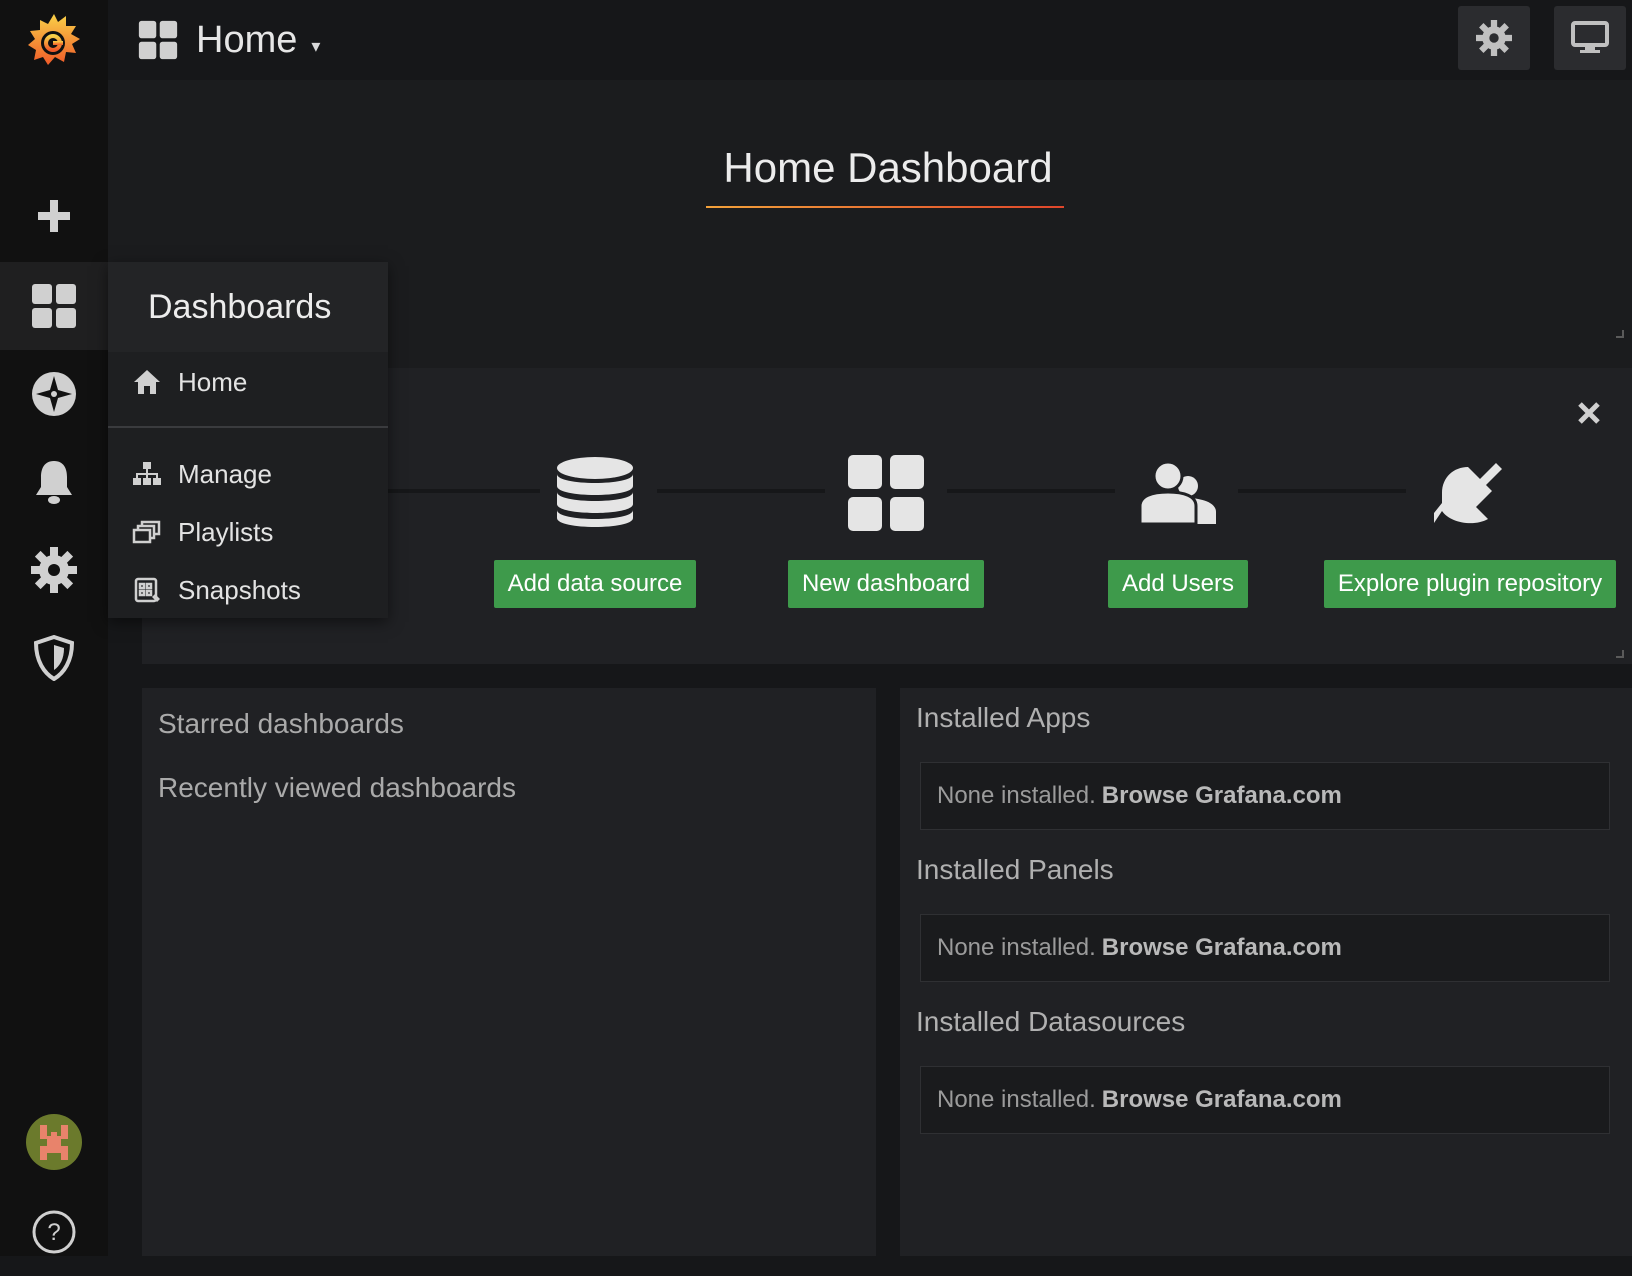 The width and height of the screenshot is (1632, 1276). Describe the element at coordinates (54, 570) in the screenshot. I see `configuration-gear-icon` at that location.